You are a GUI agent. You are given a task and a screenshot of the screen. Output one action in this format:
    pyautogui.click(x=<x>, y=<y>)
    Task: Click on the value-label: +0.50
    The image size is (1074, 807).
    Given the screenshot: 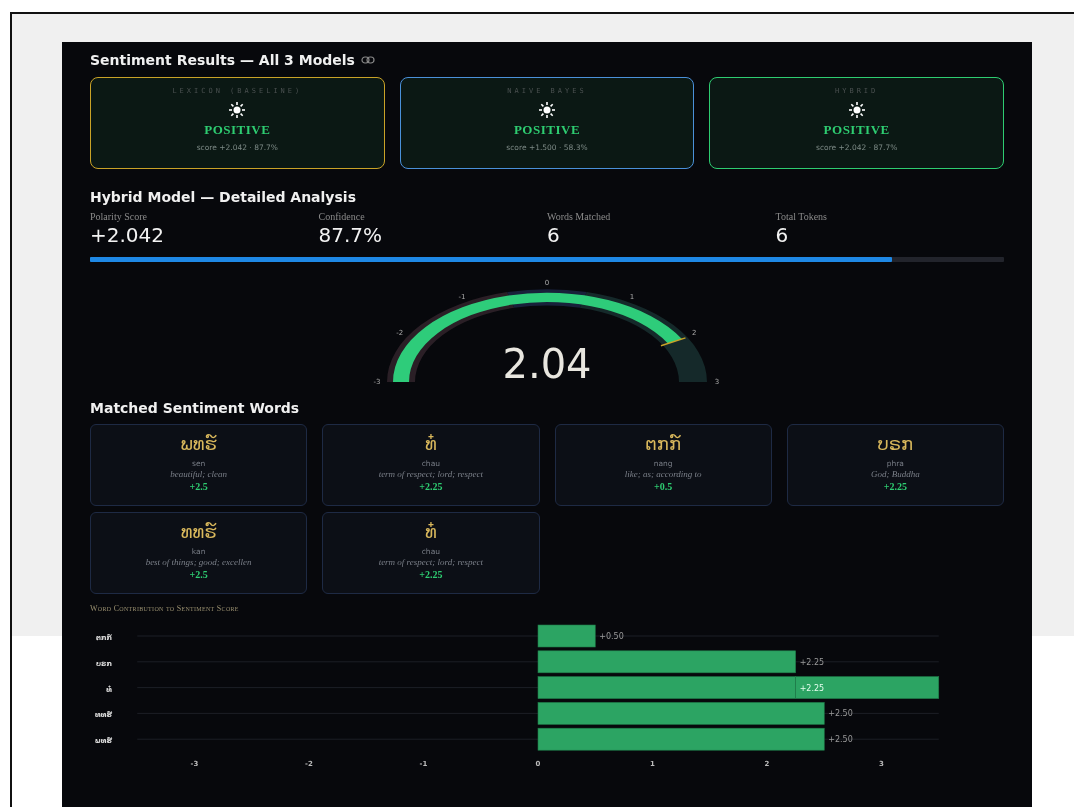 What is the action you would take?
    pyautogui.click(x=611, y=636)
    